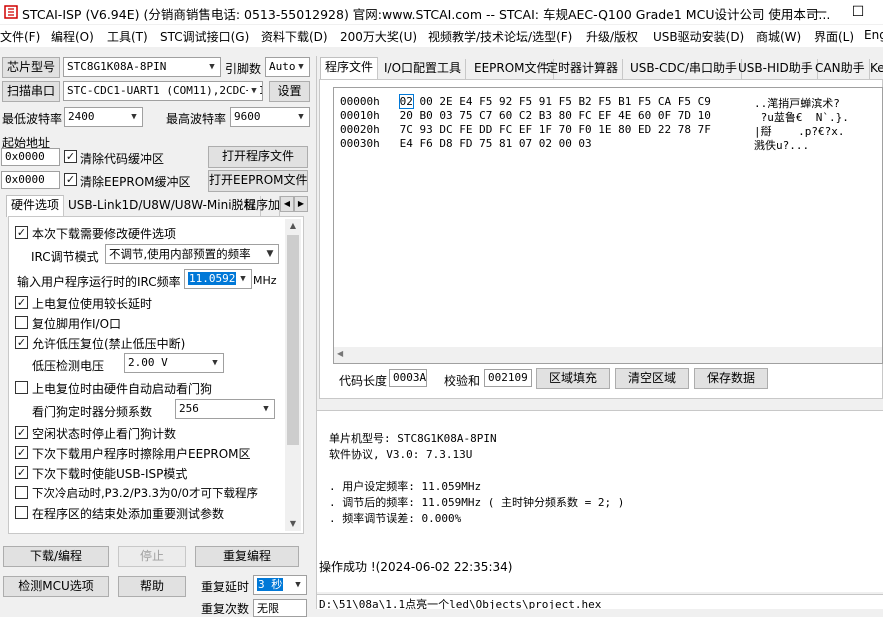  Describe the element at coordinates (70, 179) in the screenshot. I see `clear-eeprom-checkbox: ✓` at that location.